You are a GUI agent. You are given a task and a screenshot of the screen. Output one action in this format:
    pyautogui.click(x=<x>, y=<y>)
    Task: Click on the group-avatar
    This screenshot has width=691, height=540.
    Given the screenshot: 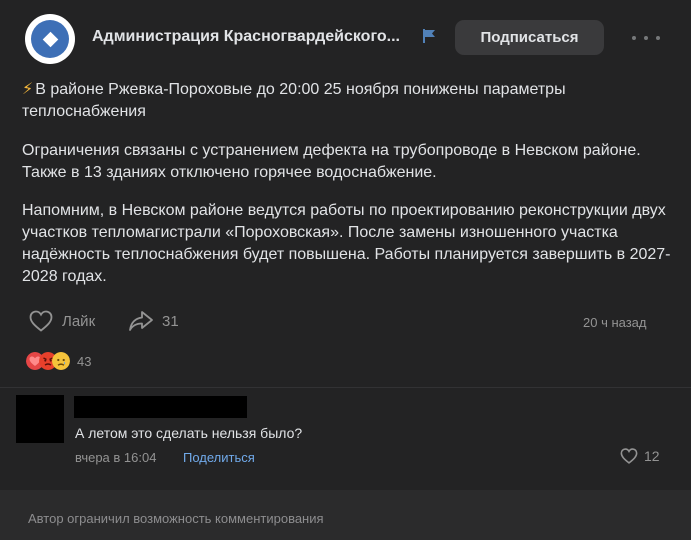 What is the action you would take?
    pyautogui.click(x=50, y=39)
    